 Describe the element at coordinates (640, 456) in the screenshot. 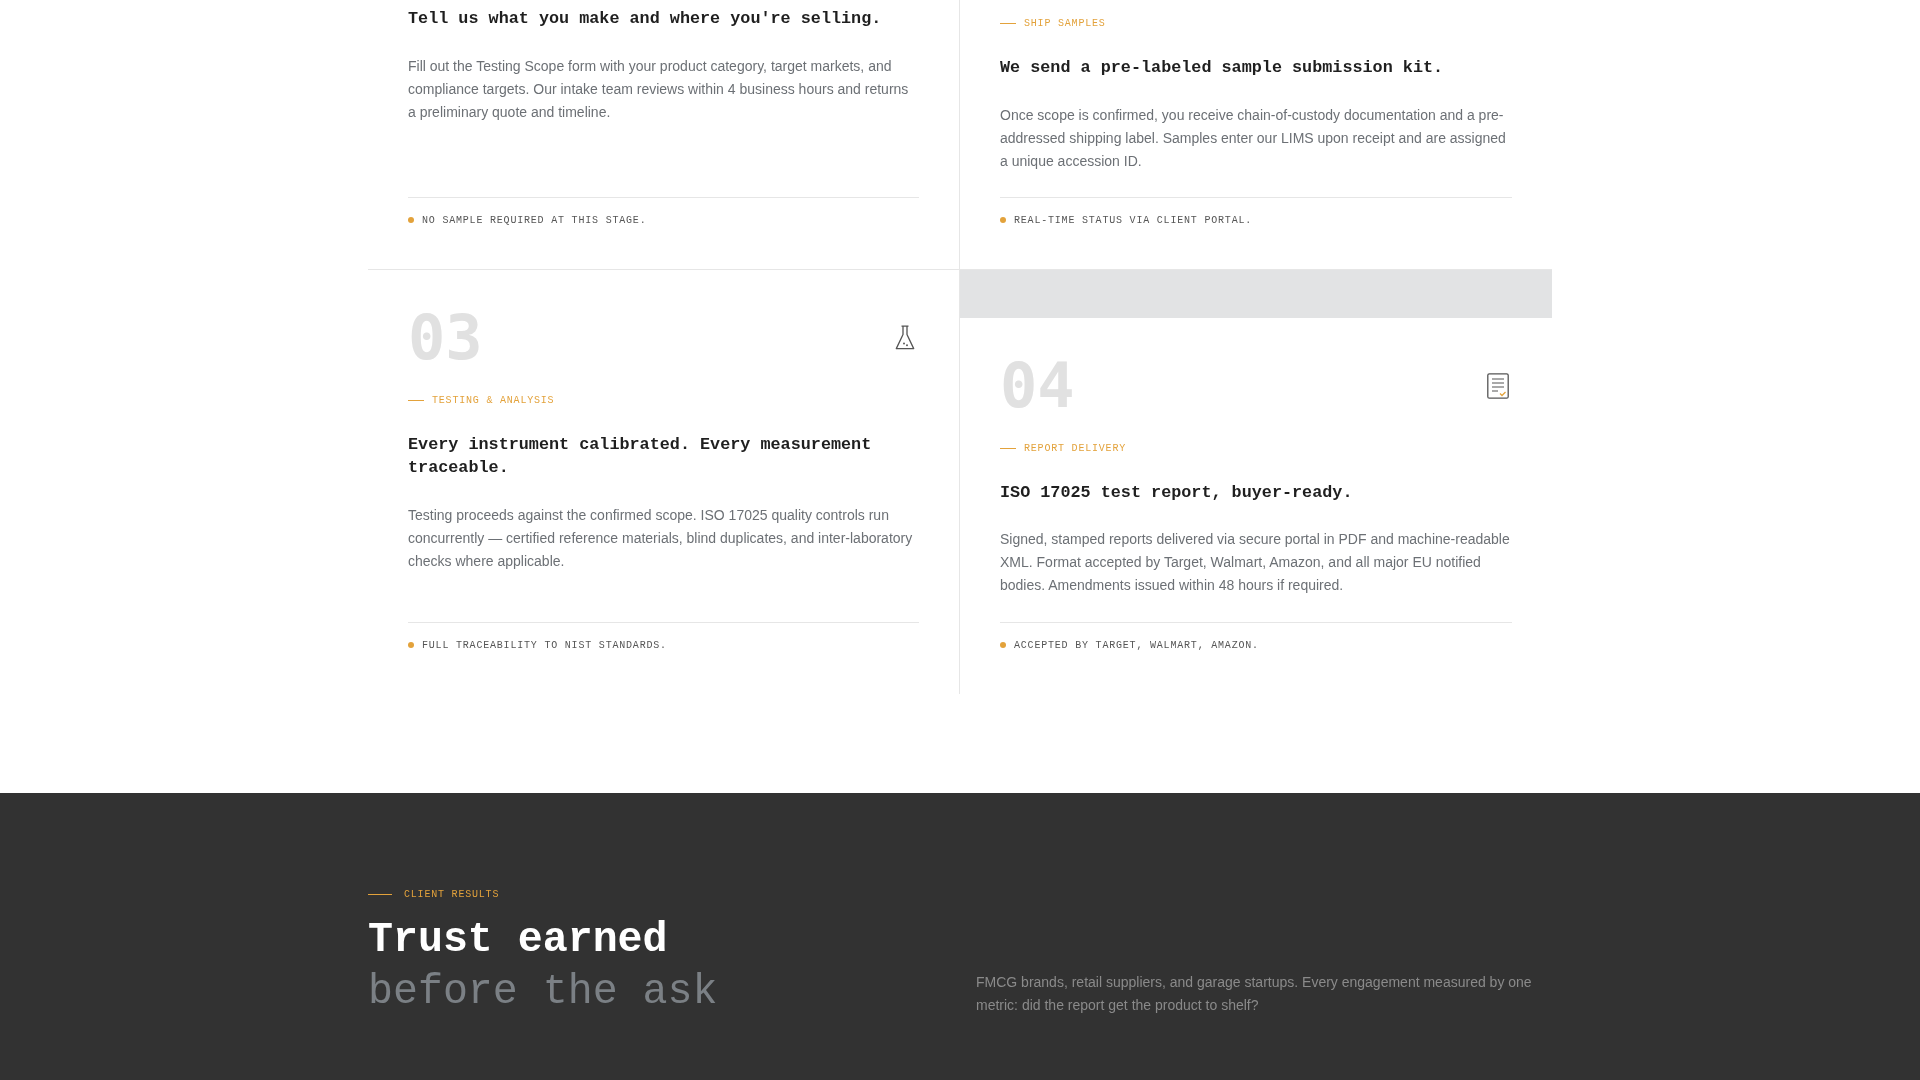

I see `step-heading: Every instrument calibrated. Every measurement traceable.` at that location.